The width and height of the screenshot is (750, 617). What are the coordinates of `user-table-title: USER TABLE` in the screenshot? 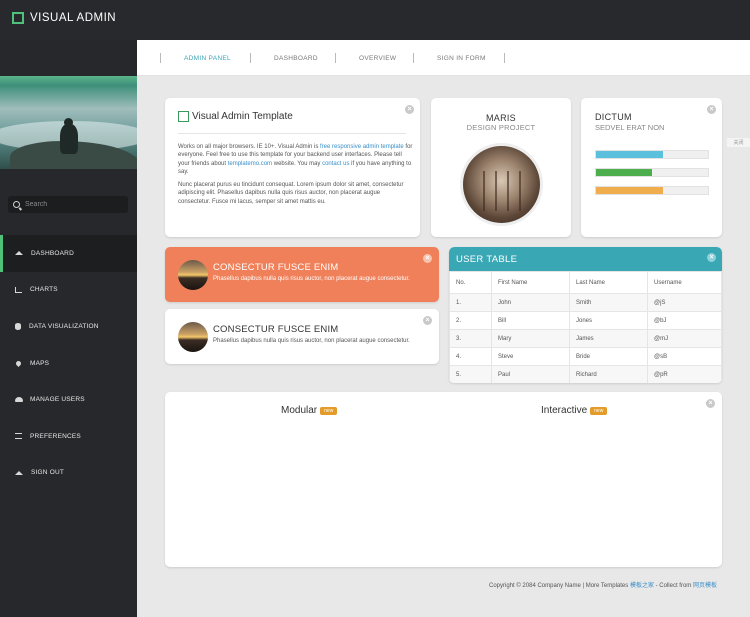 It's located at (487, 259).